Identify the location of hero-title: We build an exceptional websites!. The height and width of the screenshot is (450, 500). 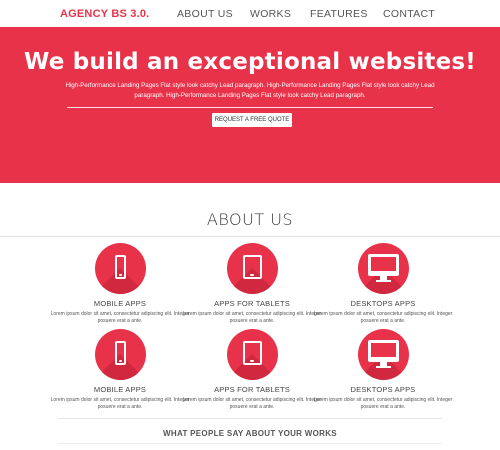
(250, 62).